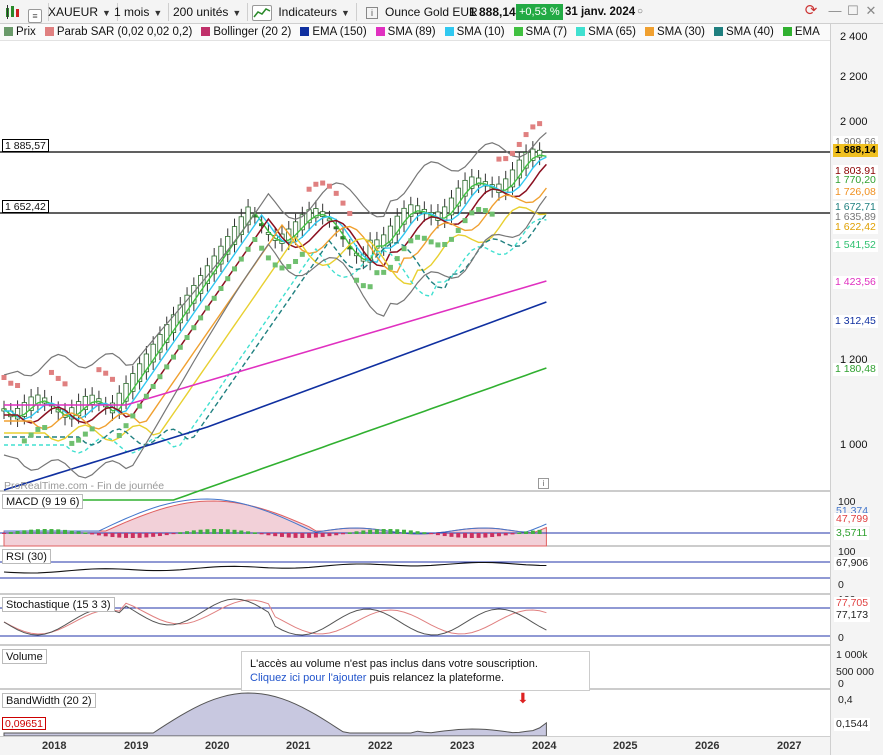 Image resolution: width=883 pixels, height=755 pixels. I want to click on period-label: 1 mois, so click(132, 12).